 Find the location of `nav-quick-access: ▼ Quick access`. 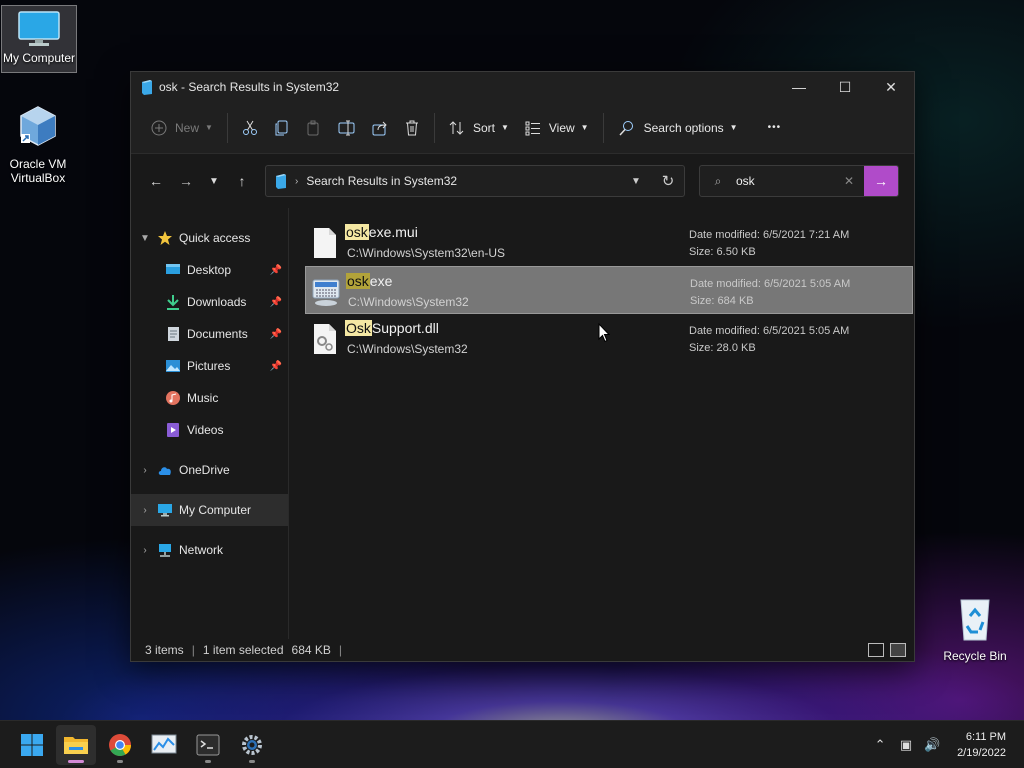

nav-quick-access: ▼ Quick access is located at coordinates (209, 238).